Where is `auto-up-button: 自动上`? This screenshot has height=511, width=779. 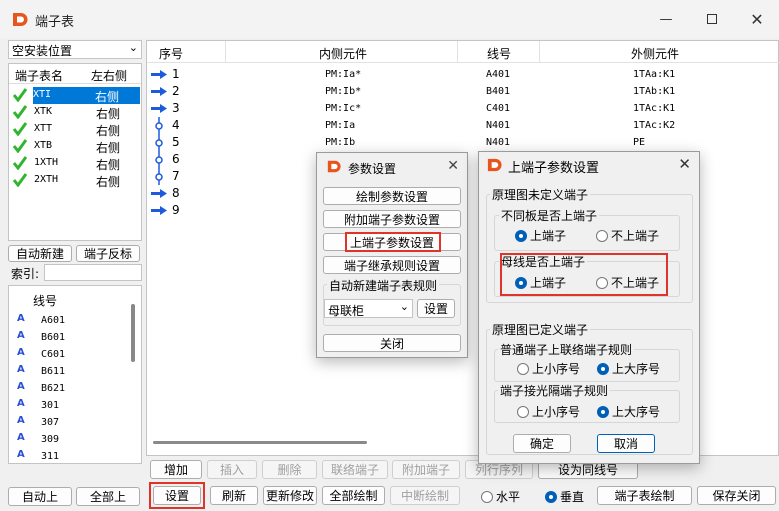
auto-up-button: 自动上 is located at coordinates (40, 496).